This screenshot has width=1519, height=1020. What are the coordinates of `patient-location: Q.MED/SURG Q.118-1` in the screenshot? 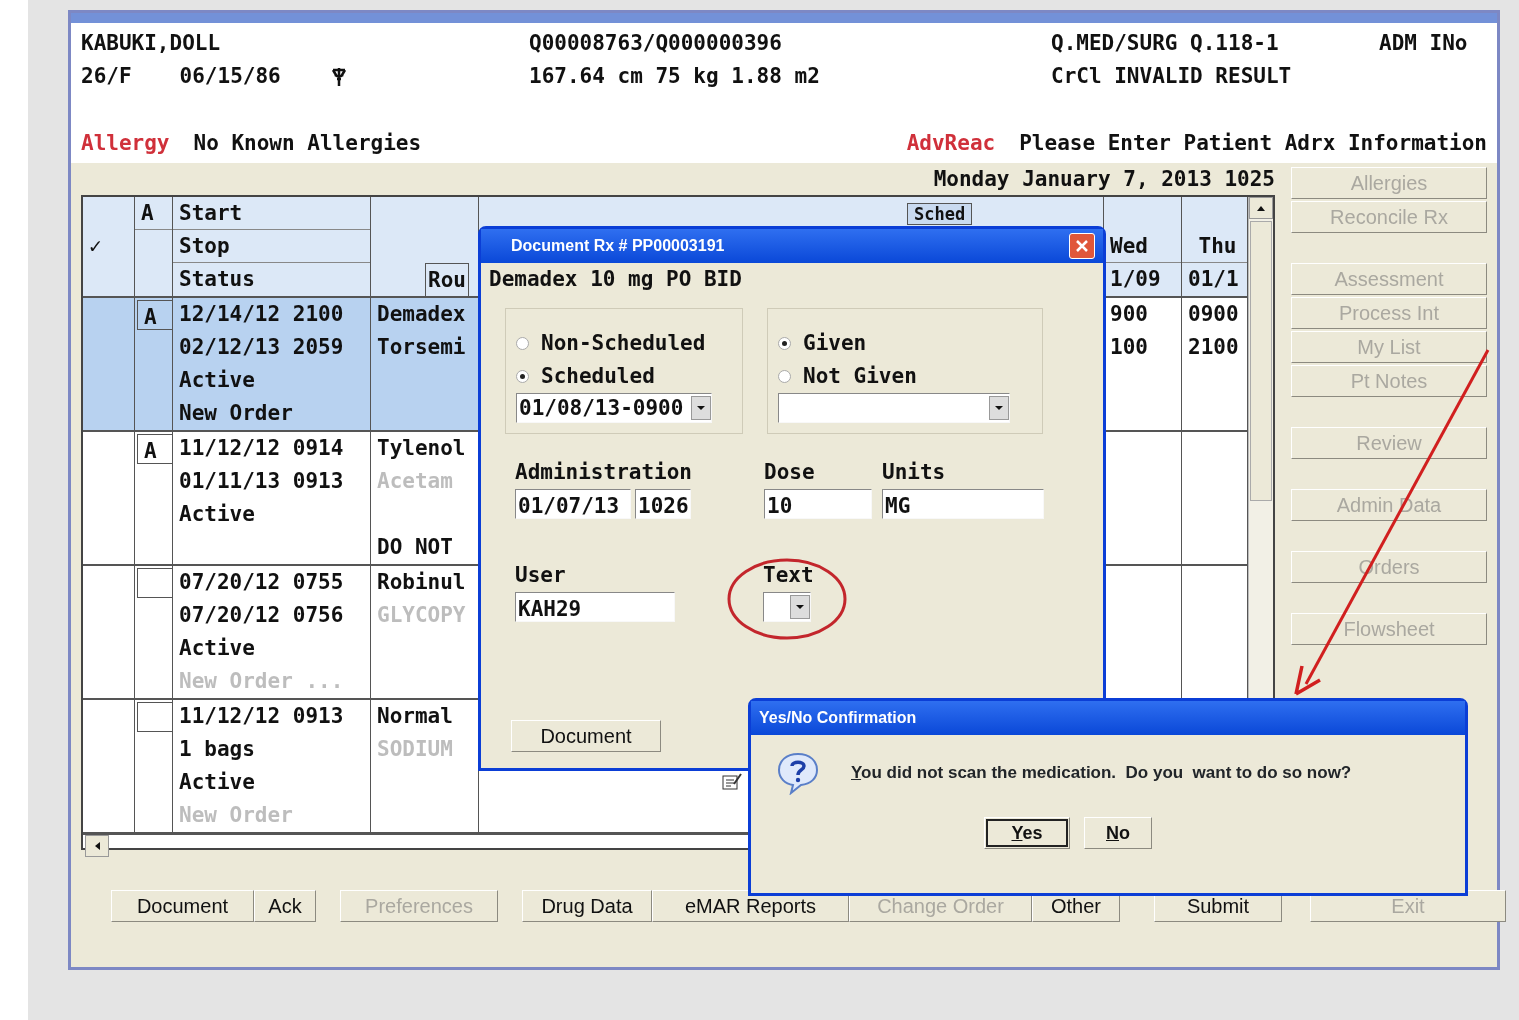 It's located at (1165, 43).